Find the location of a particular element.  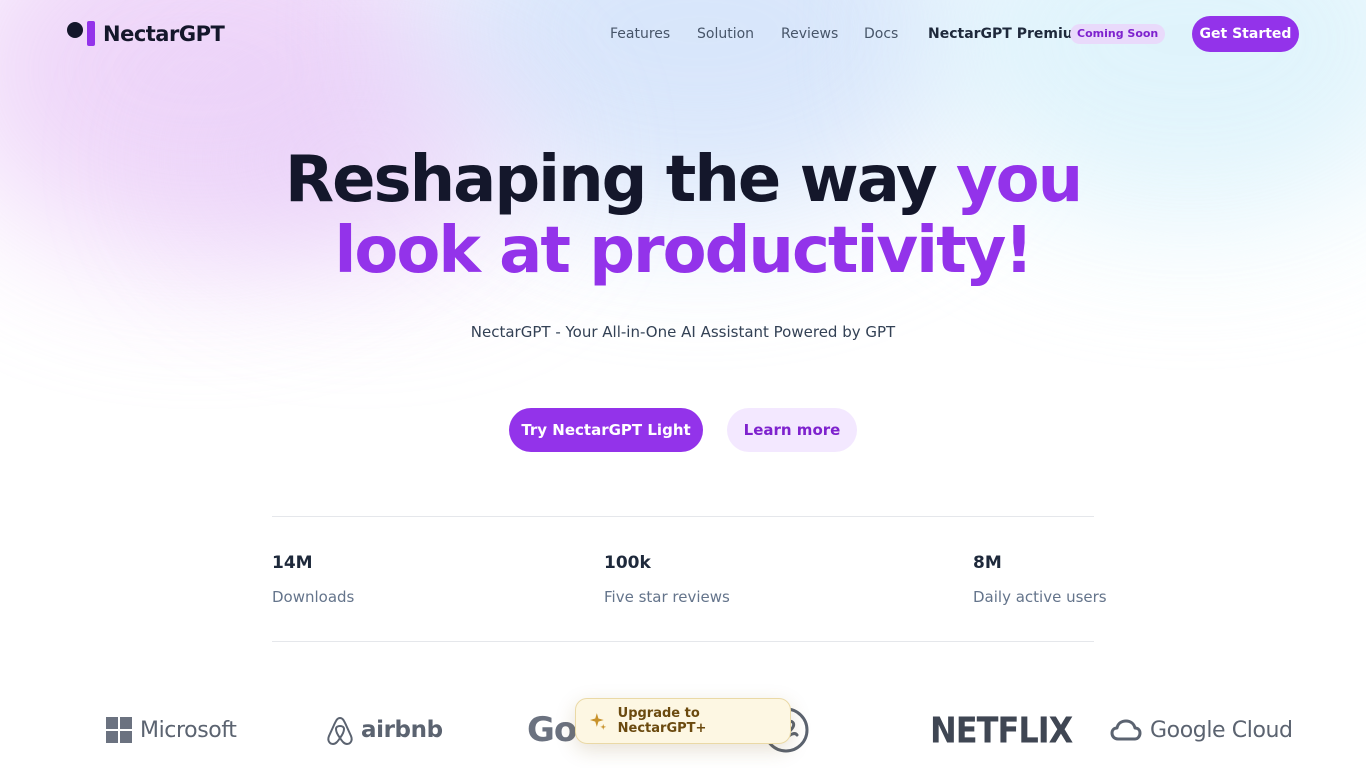

netflix-logo: NETFLIX is located at coordinates (1001, 730).